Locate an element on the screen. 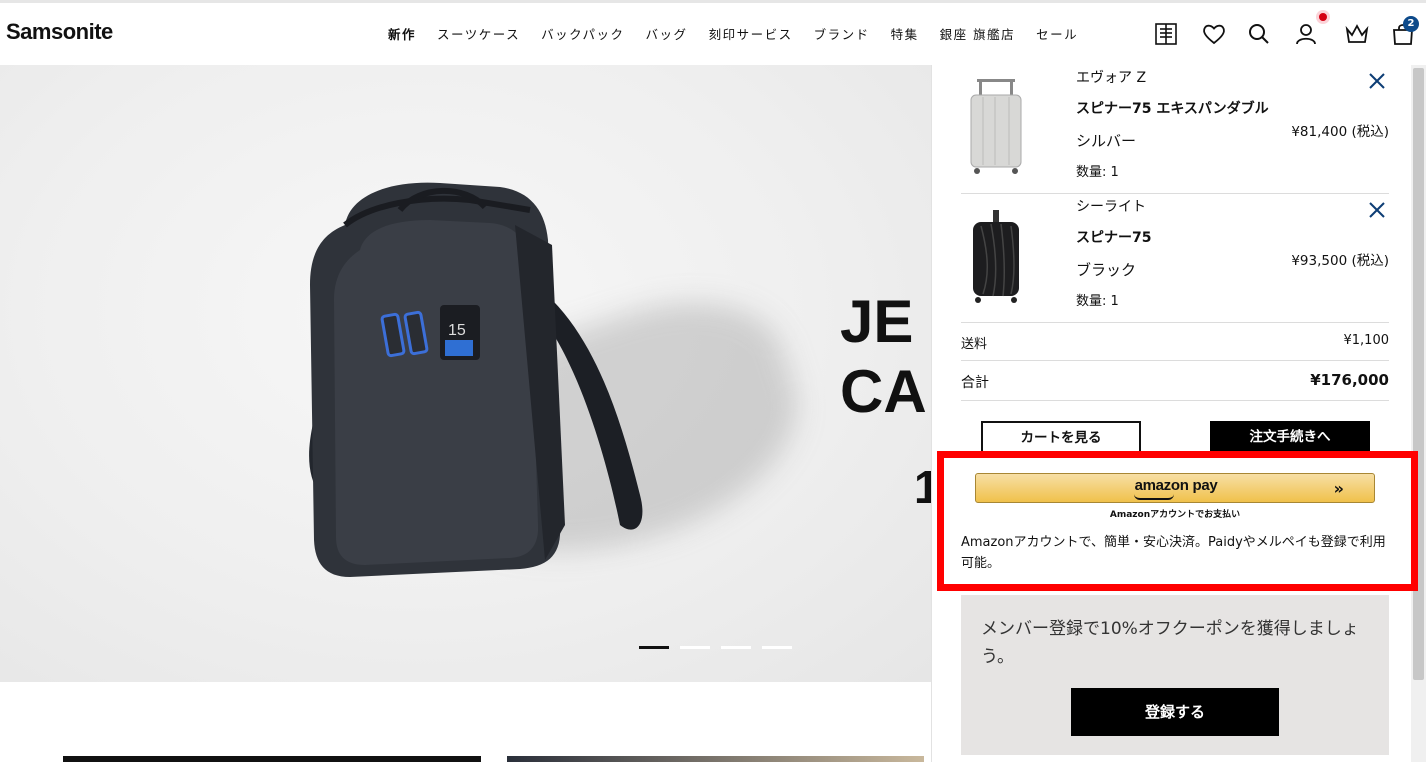  nav-item-backpack: バックパック is located at coordinates (582, 33).